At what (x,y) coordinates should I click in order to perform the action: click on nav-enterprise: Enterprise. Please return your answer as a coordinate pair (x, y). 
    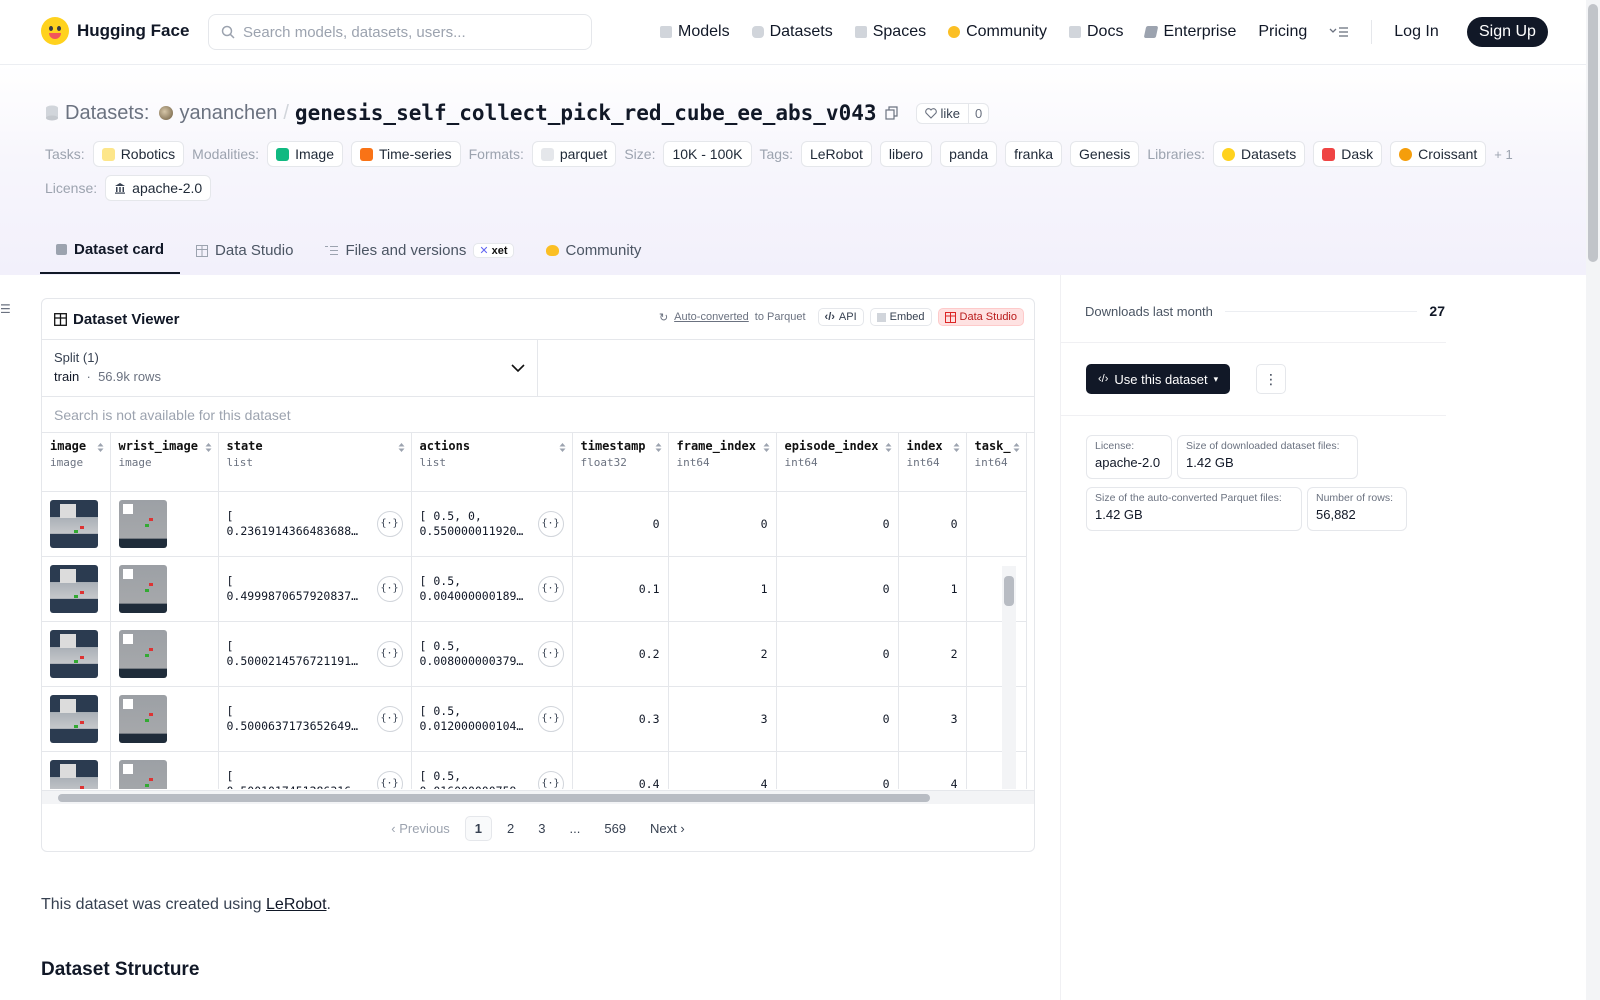
    Looking at the image, I should click on (1190, 32).